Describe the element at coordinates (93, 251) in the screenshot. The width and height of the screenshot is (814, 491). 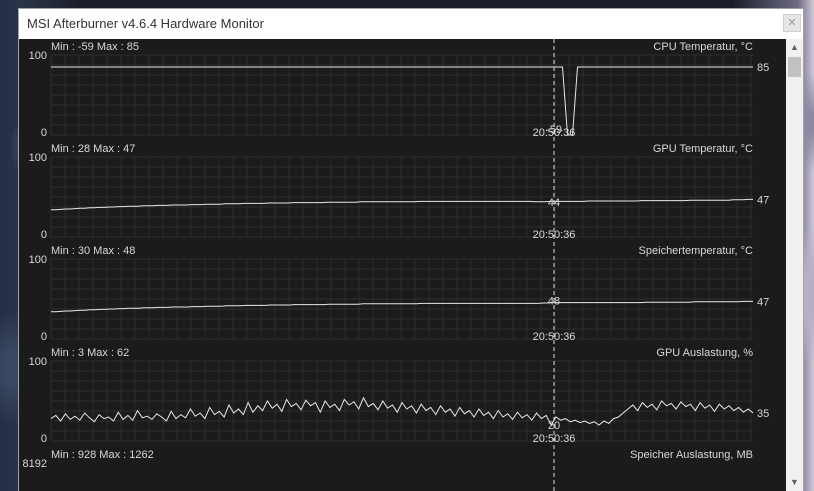
I see `min-max-label: Min : 30 Max : 48` at that location.